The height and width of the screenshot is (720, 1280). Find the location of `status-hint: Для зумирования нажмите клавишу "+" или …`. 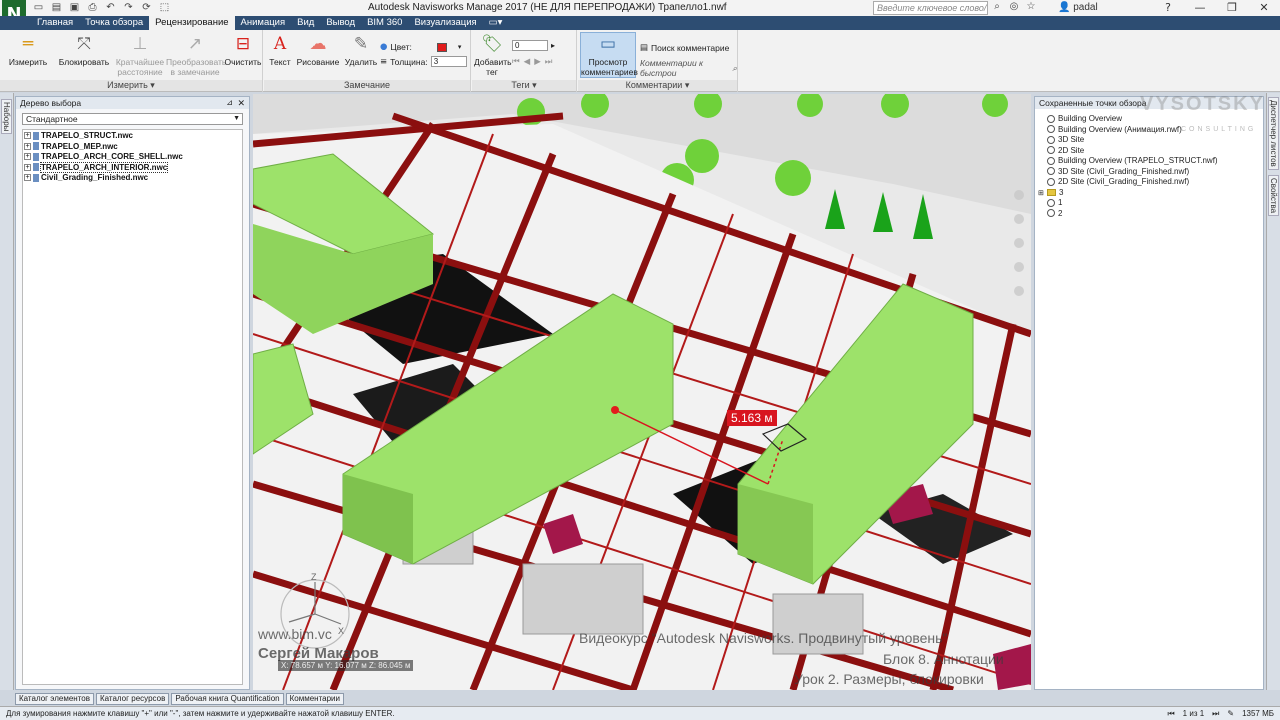

status-hint: Для зумирования нажмите клавишу "+" или … is located at coordinates (200, 713).